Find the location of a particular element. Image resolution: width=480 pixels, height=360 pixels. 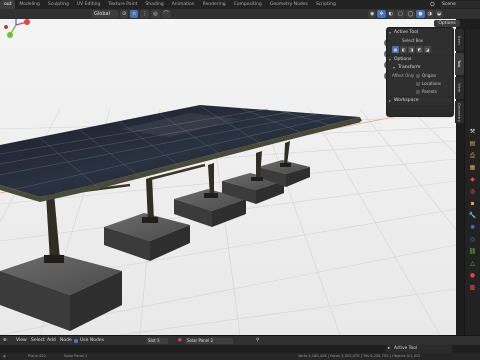

tool-properties-icon: ⚒ is located at coordinates (472, 131).